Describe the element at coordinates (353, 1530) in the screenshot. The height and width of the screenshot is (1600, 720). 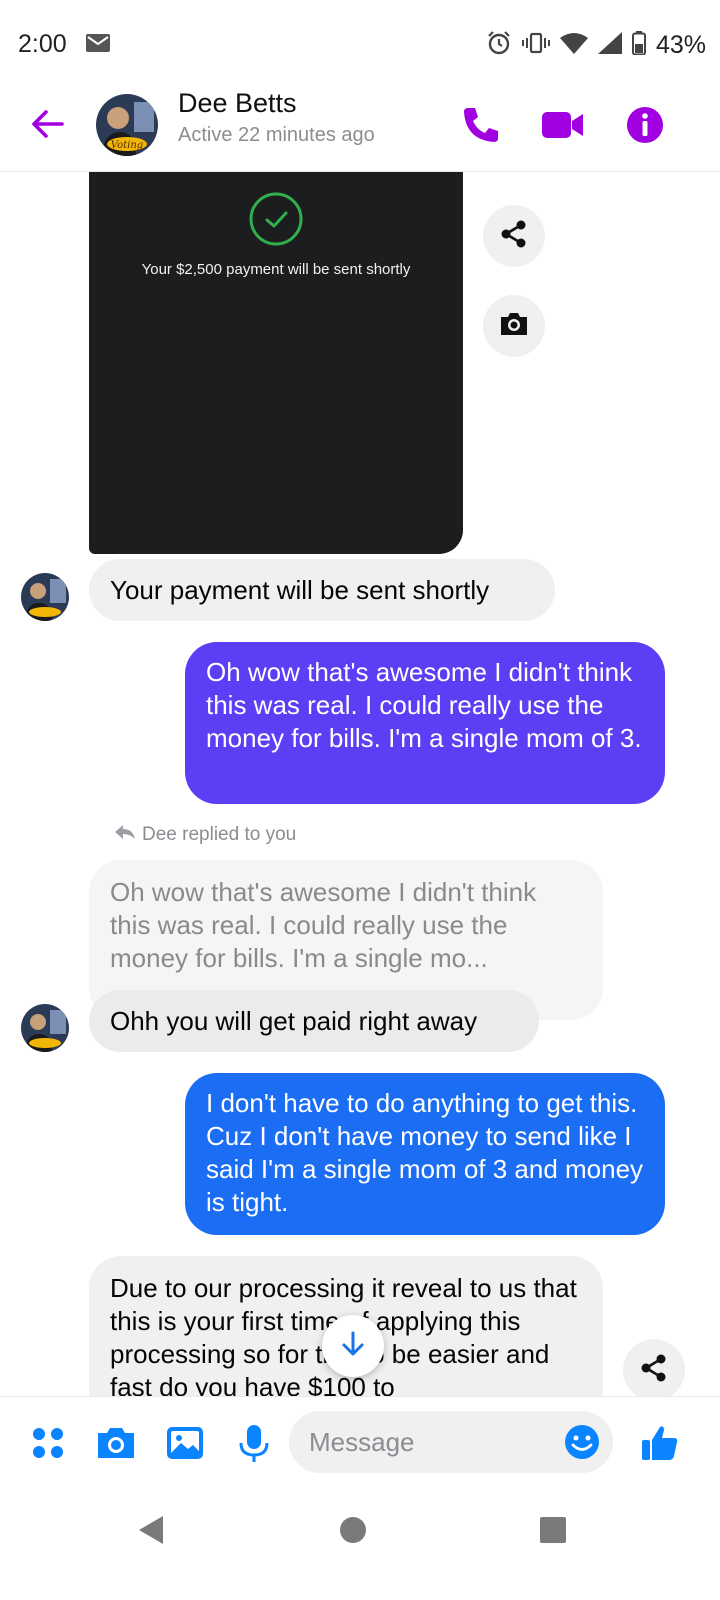
I see `nav-home-icon` at that location.